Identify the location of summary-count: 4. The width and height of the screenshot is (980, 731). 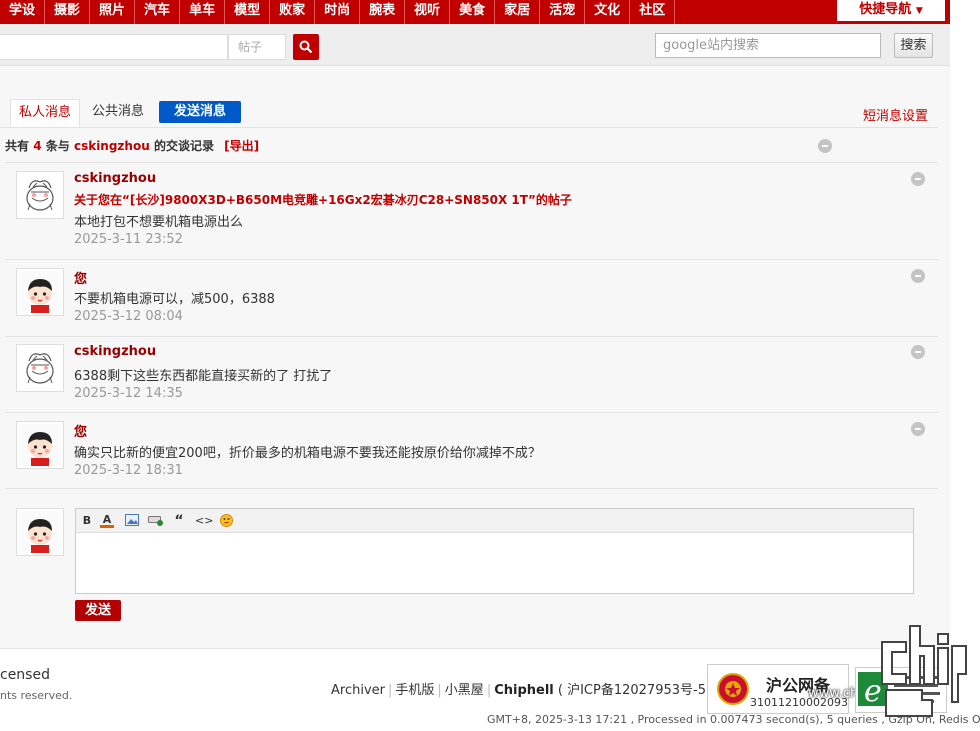
(37, 146).